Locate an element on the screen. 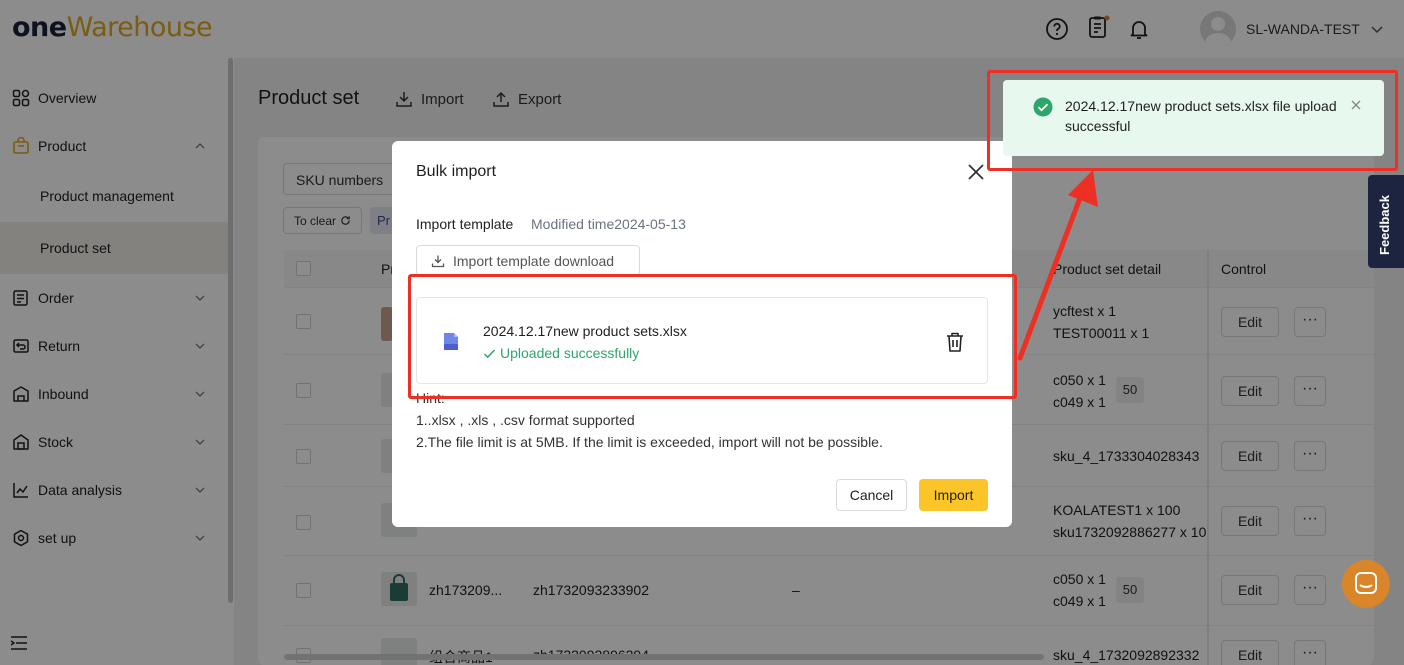 This screenshot has height=665, width=1404. cancel-button: Cancel is located at coordinates (871, 495).